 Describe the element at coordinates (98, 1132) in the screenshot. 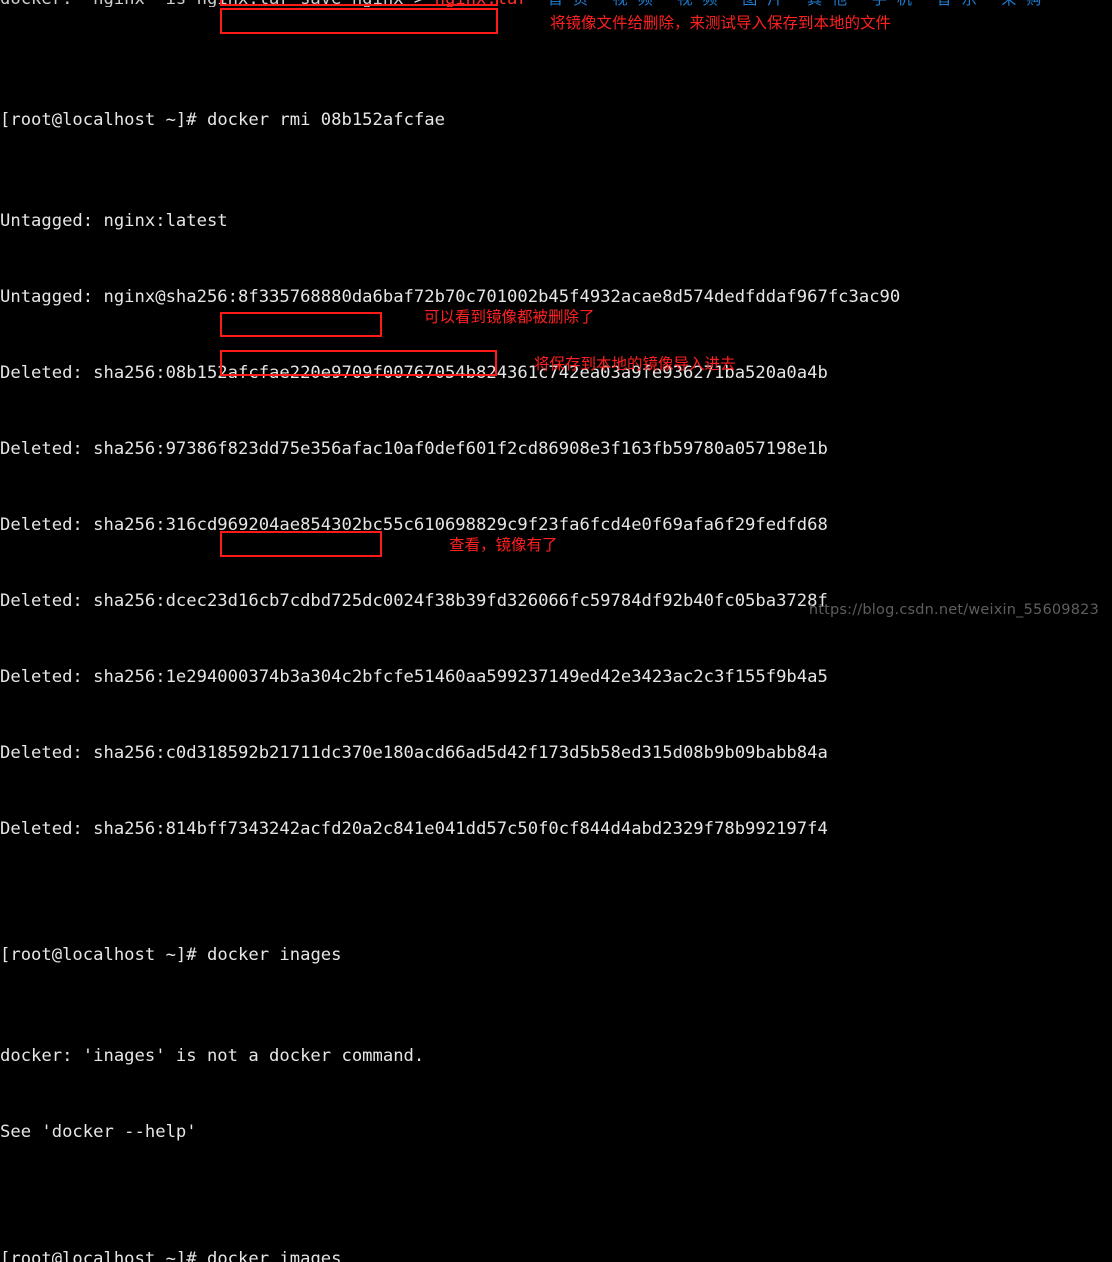

I see `terminal-line-help-hint: See 'docker --help'` at that location.